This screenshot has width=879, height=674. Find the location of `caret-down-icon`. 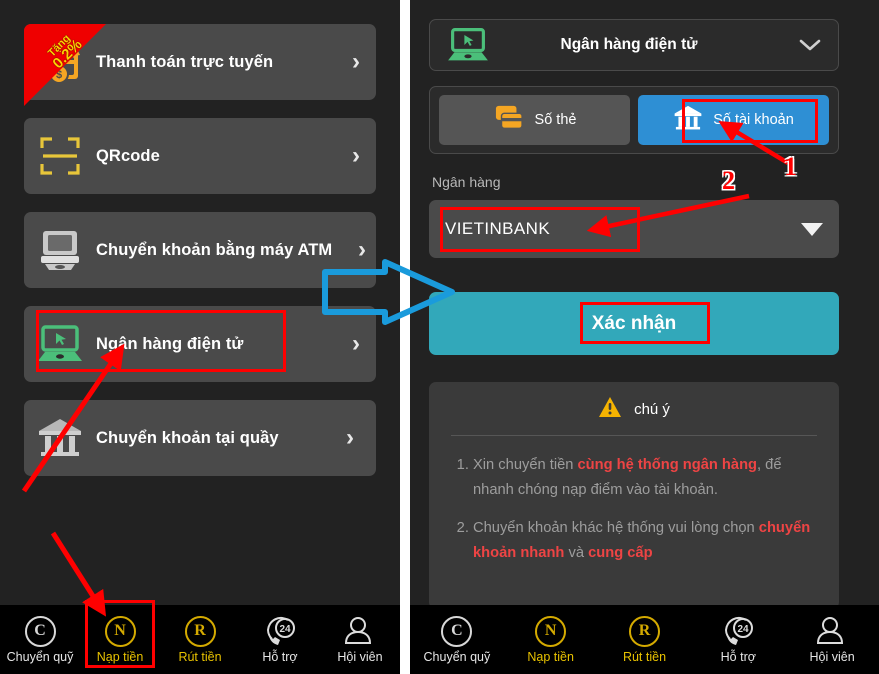

caret-down-icon is located at coordinates (812, 229).